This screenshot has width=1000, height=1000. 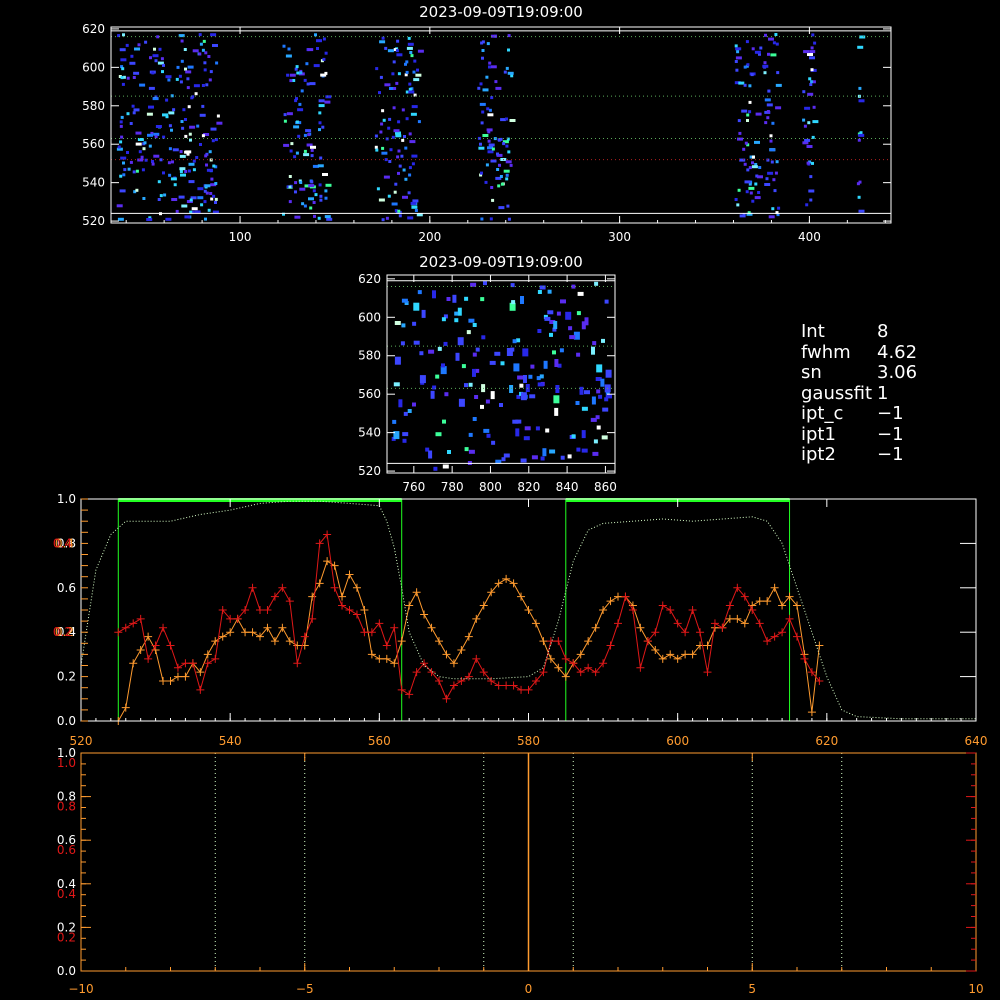 I want to click on info-row: fwhm 4.62, so click(x=859, y=353).